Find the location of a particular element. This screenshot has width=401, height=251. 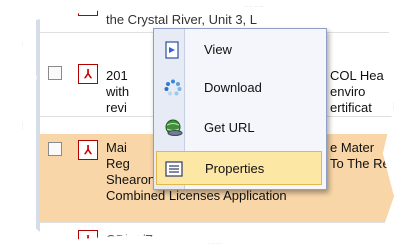

menu-item-label: Get URL is located at coordinates (229, 127).